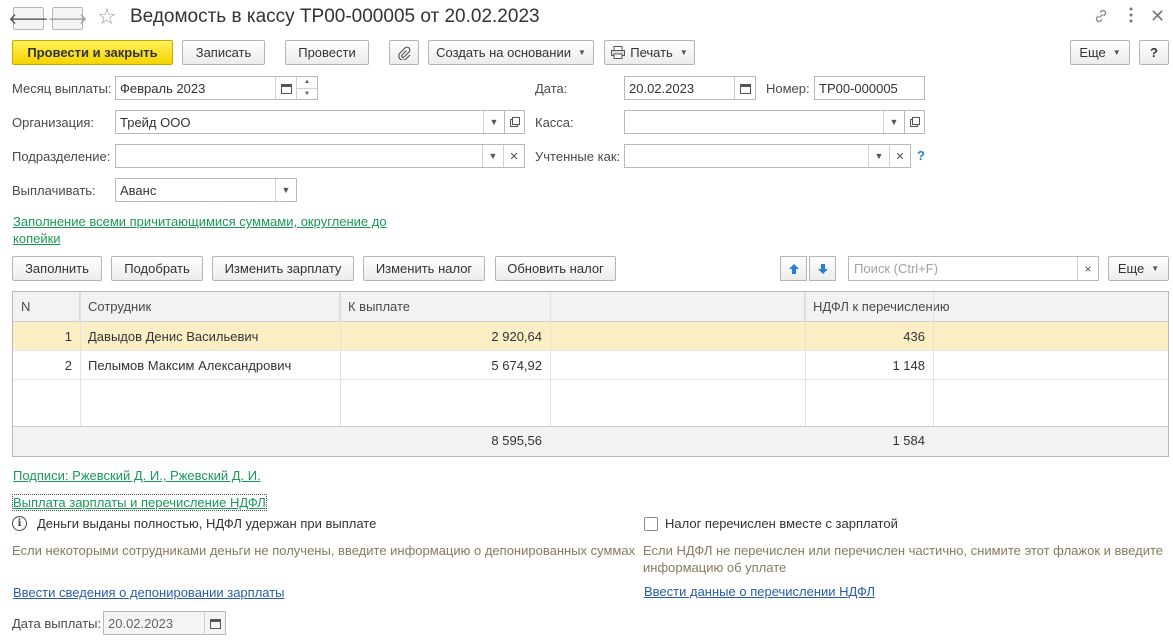  I want to click on open-organization-button, so click(515, 122).